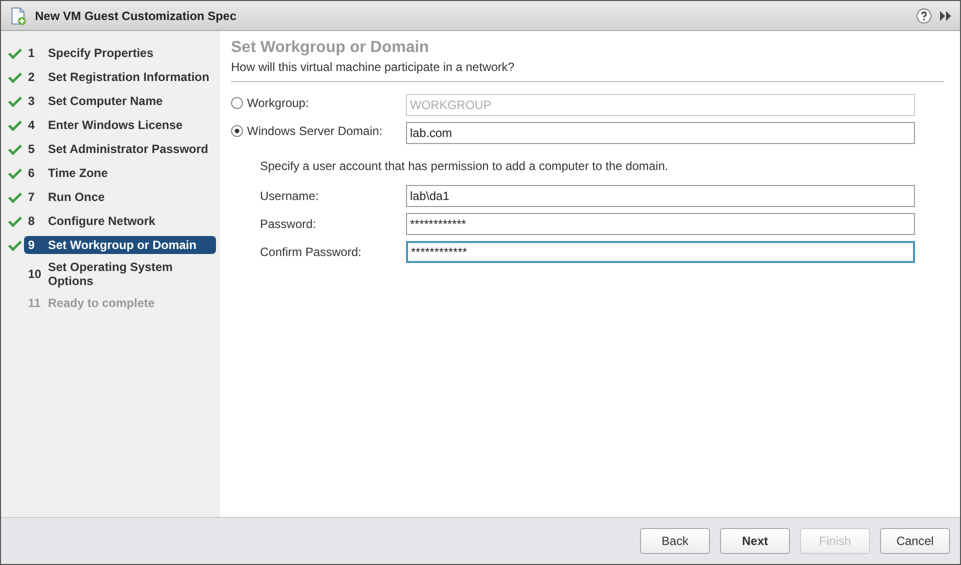 This screenshot has height=565, width=961. Describe the element at coordinates (465, 166) in the screenshot. I see `hint-text: Specify a user account that has permission to add a computer to the domain.` at that location.